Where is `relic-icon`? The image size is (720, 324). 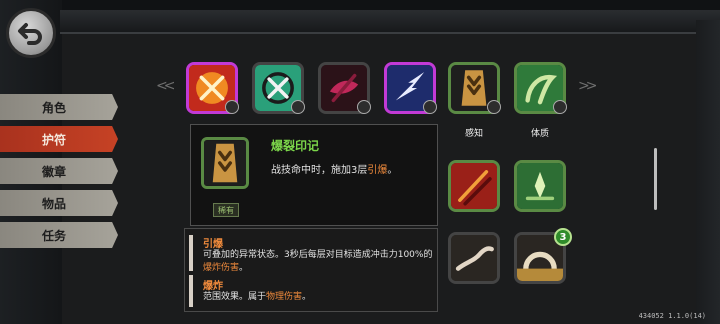
relic-icon is located at coordinates (225, 163).